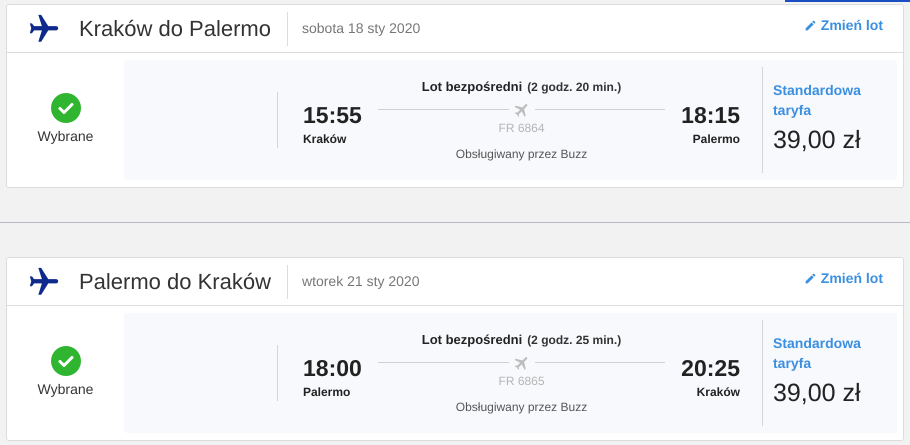 Image resolution: width=910 pixels, height=445 pixels. What do you see at coordinates (521, 381) in the screenshot?
I see `flight-number: FR 6865` at bounding box center [521, 381].